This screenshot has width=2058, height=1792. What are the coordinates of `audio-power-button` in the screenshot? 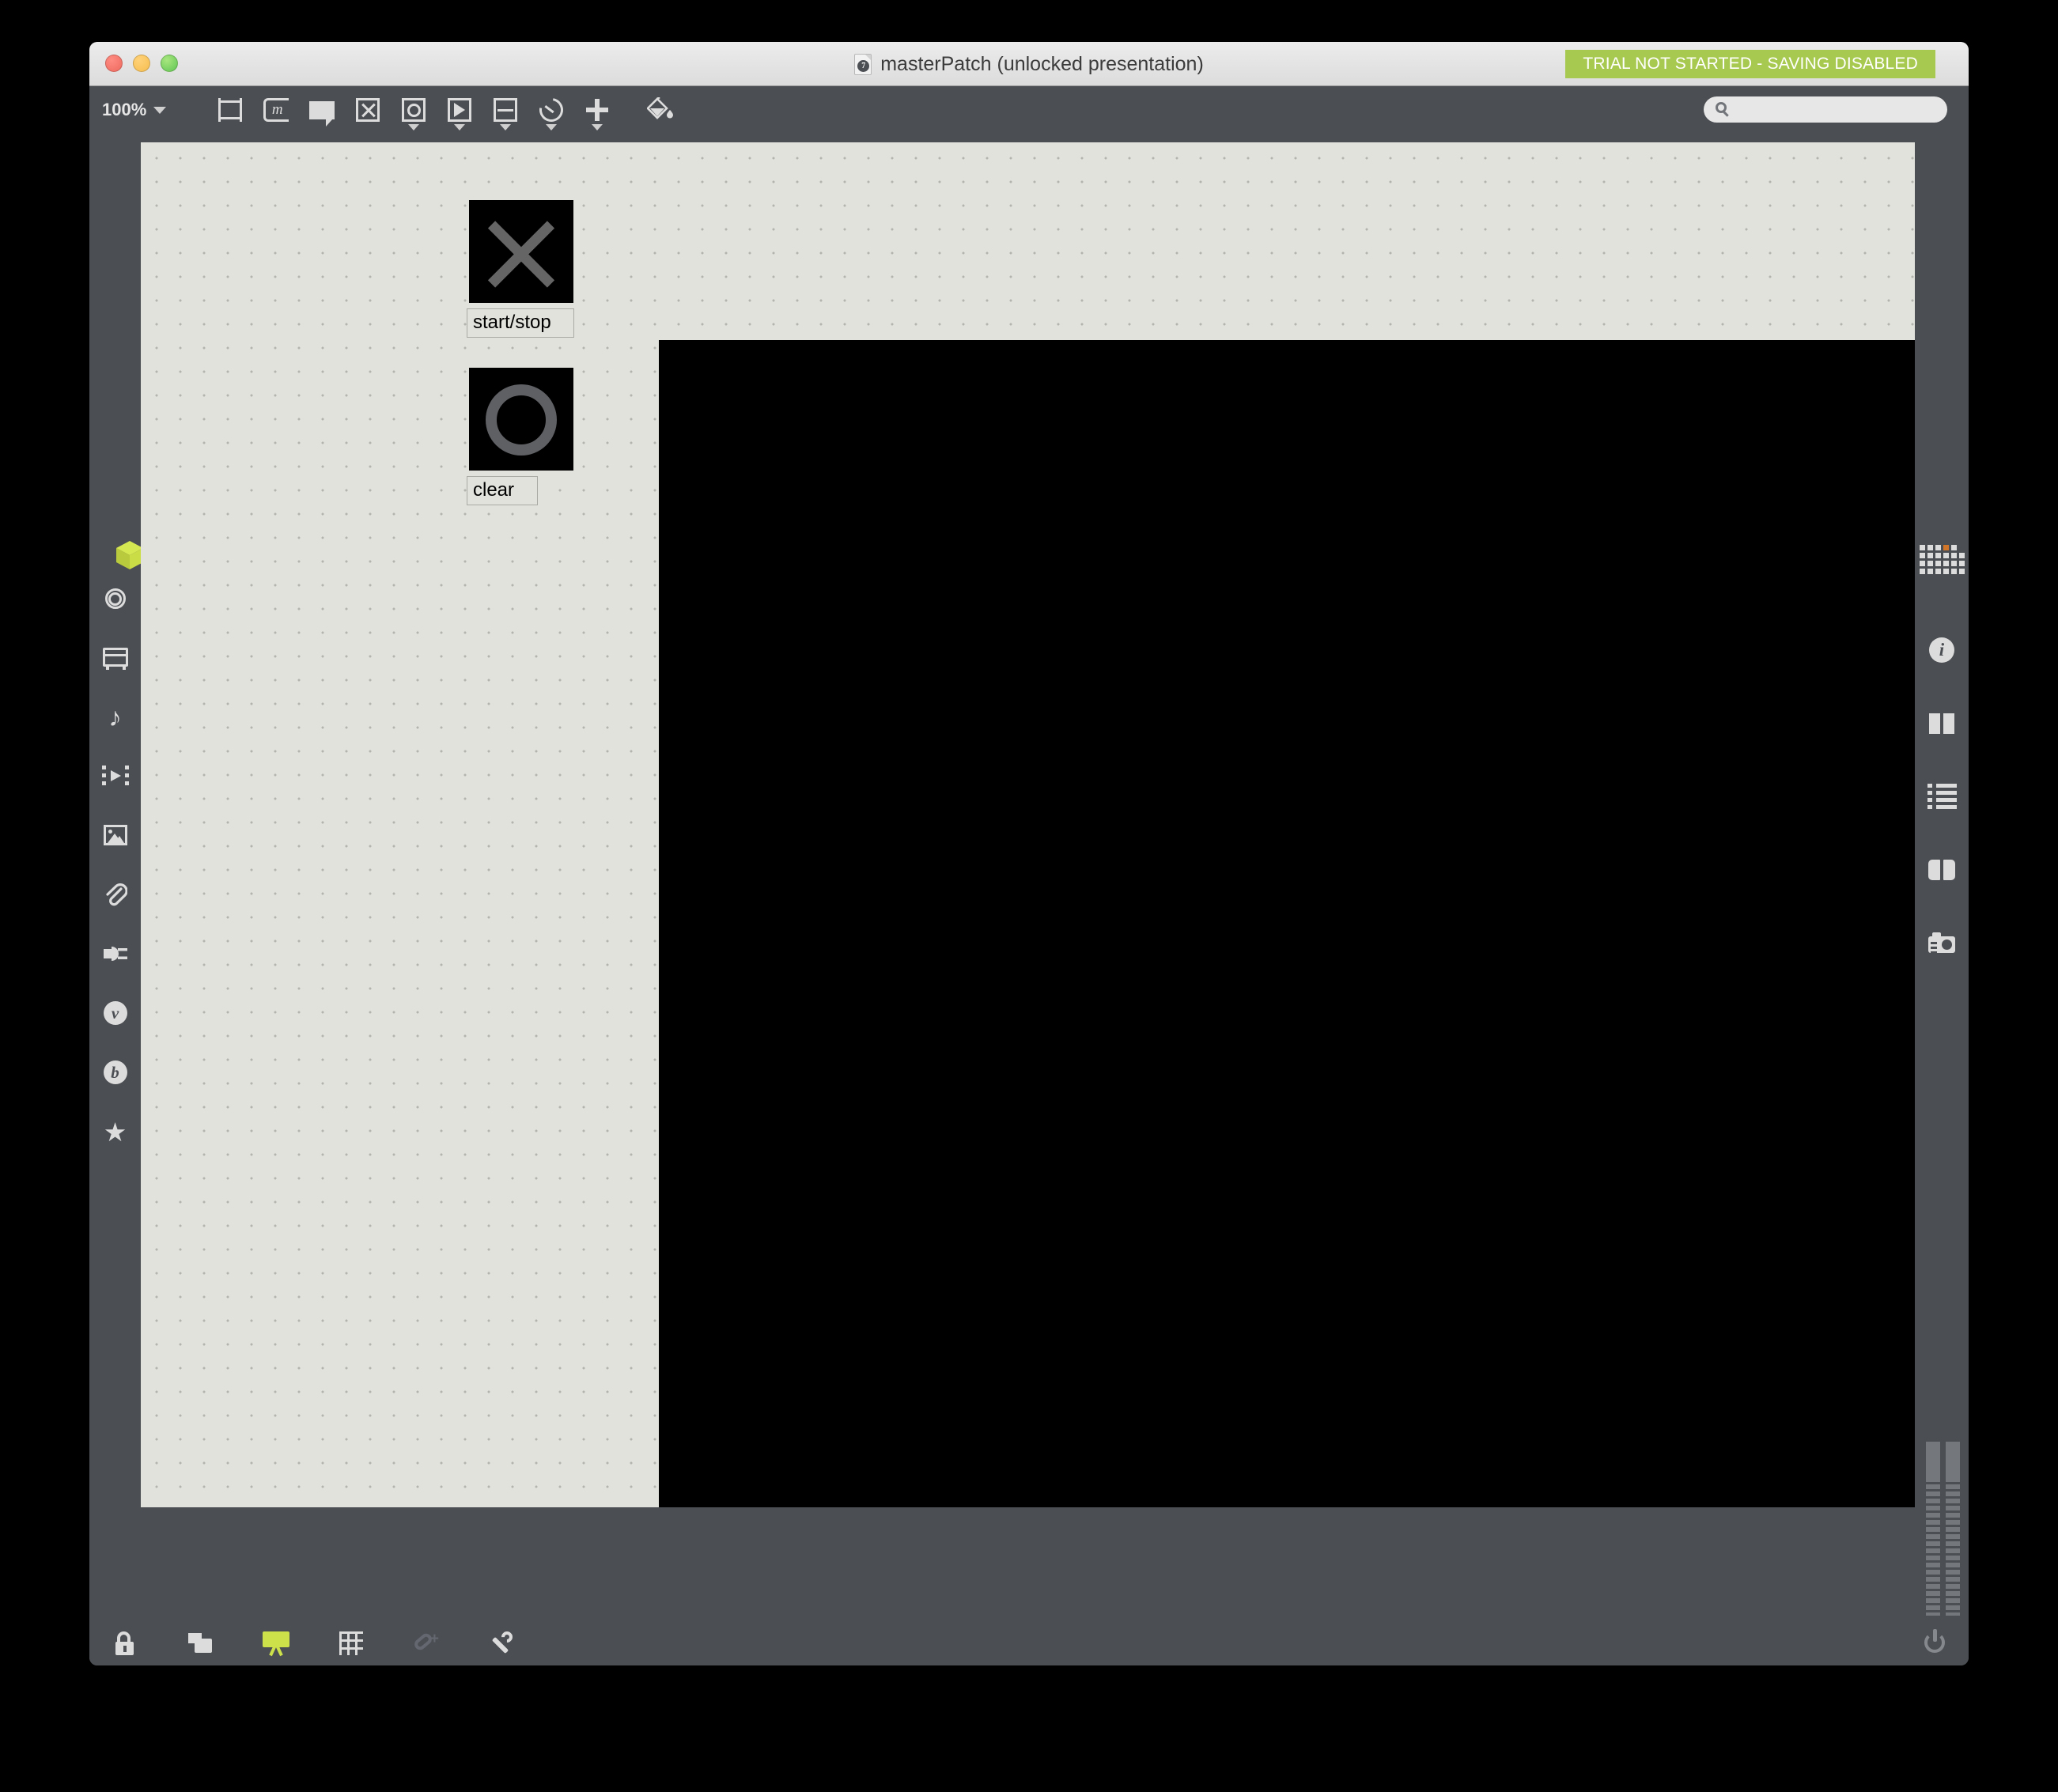 It's located at (1937, 1643).